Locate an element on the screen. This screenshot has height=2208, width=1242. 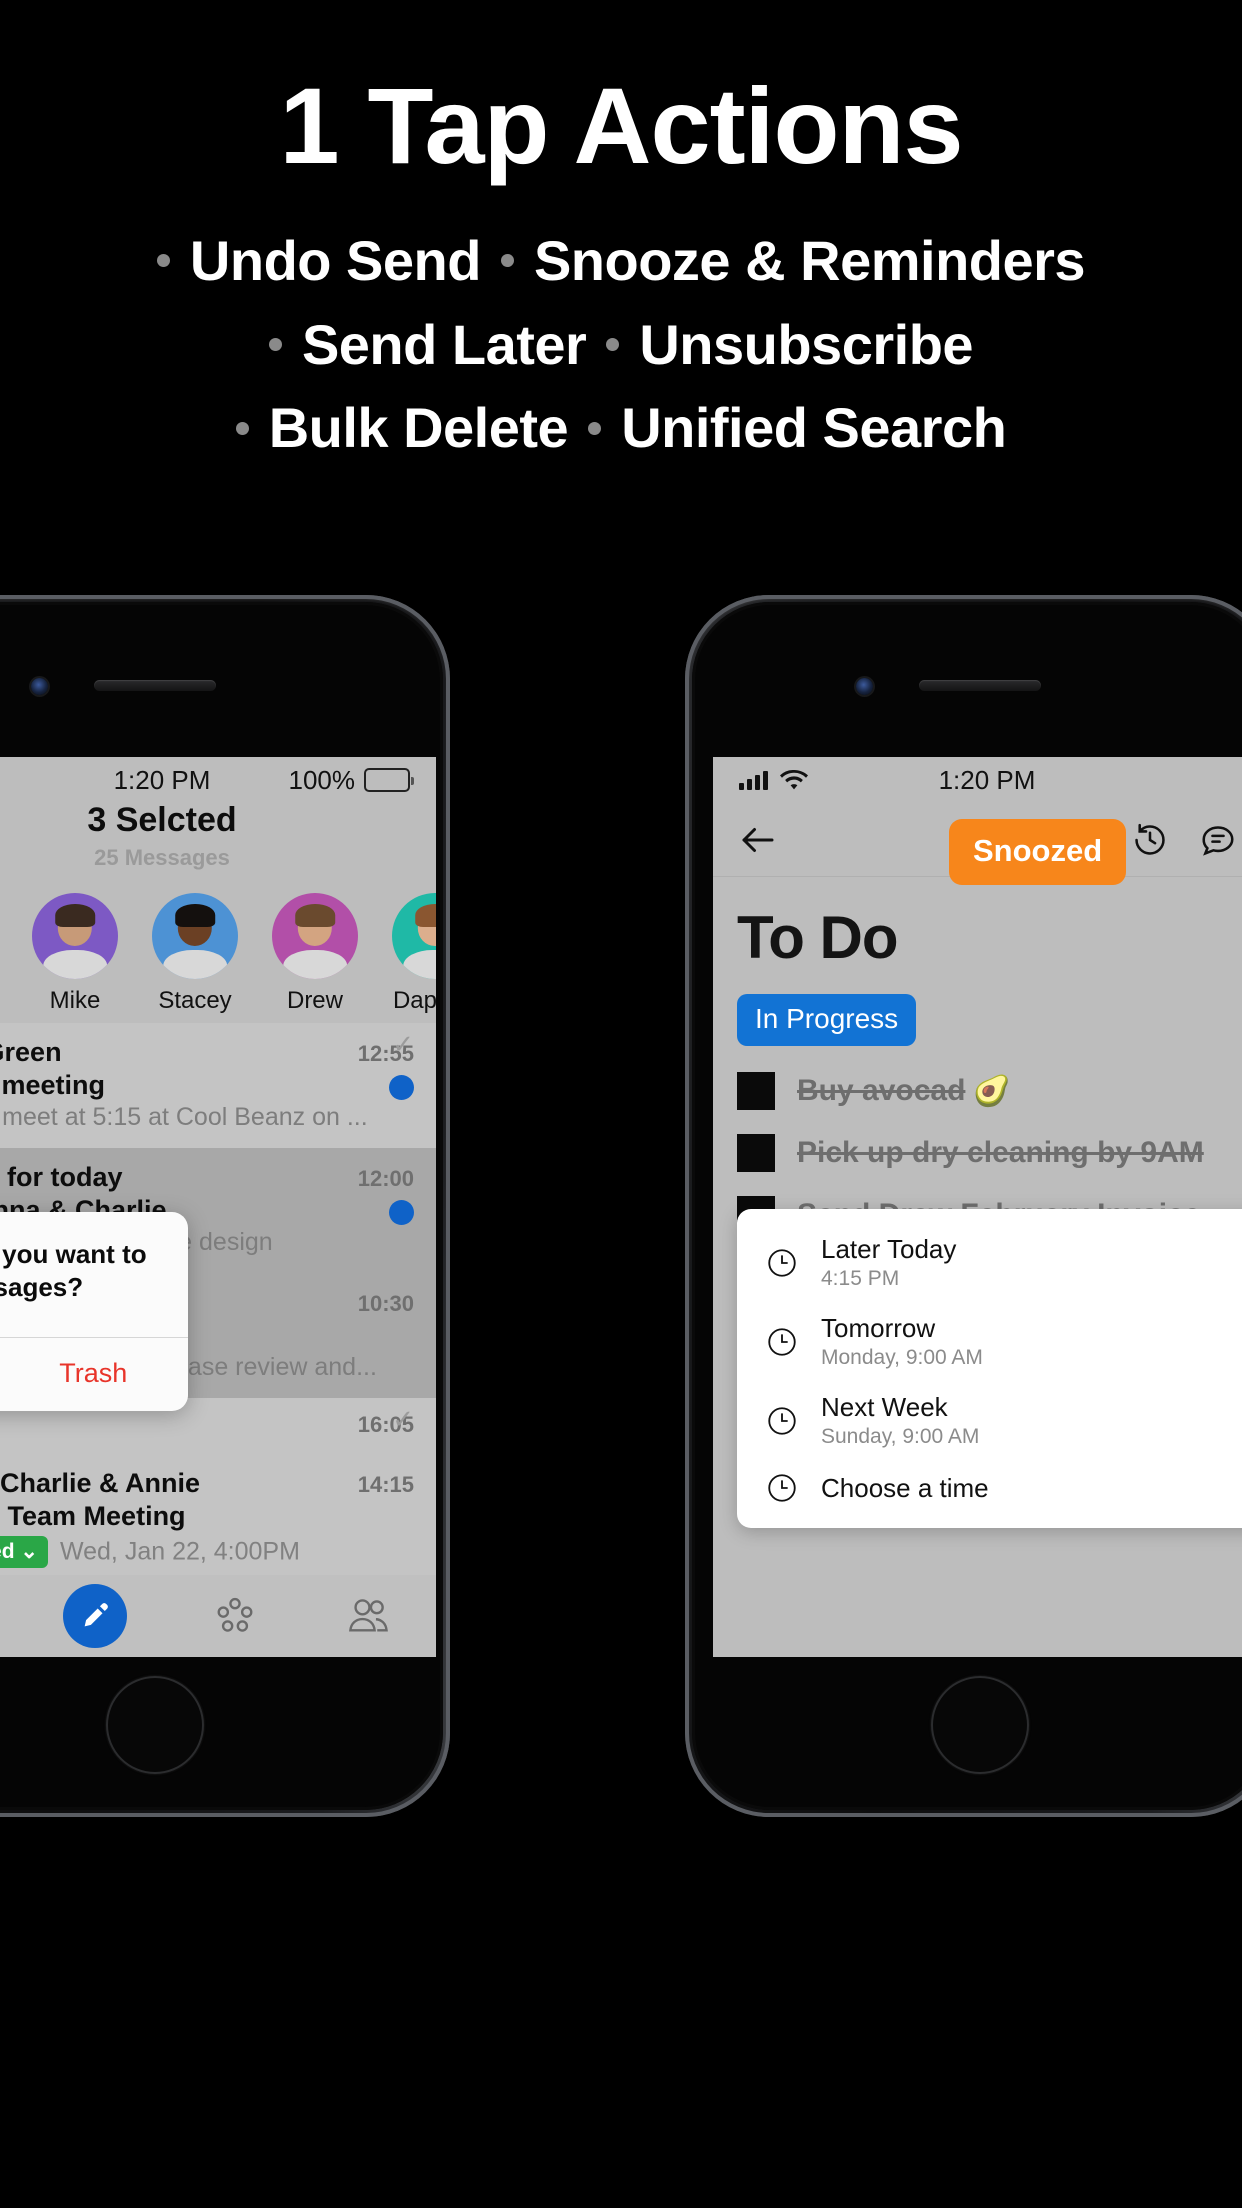
avatar-cell: Drew is located at coordinates (315, 954).